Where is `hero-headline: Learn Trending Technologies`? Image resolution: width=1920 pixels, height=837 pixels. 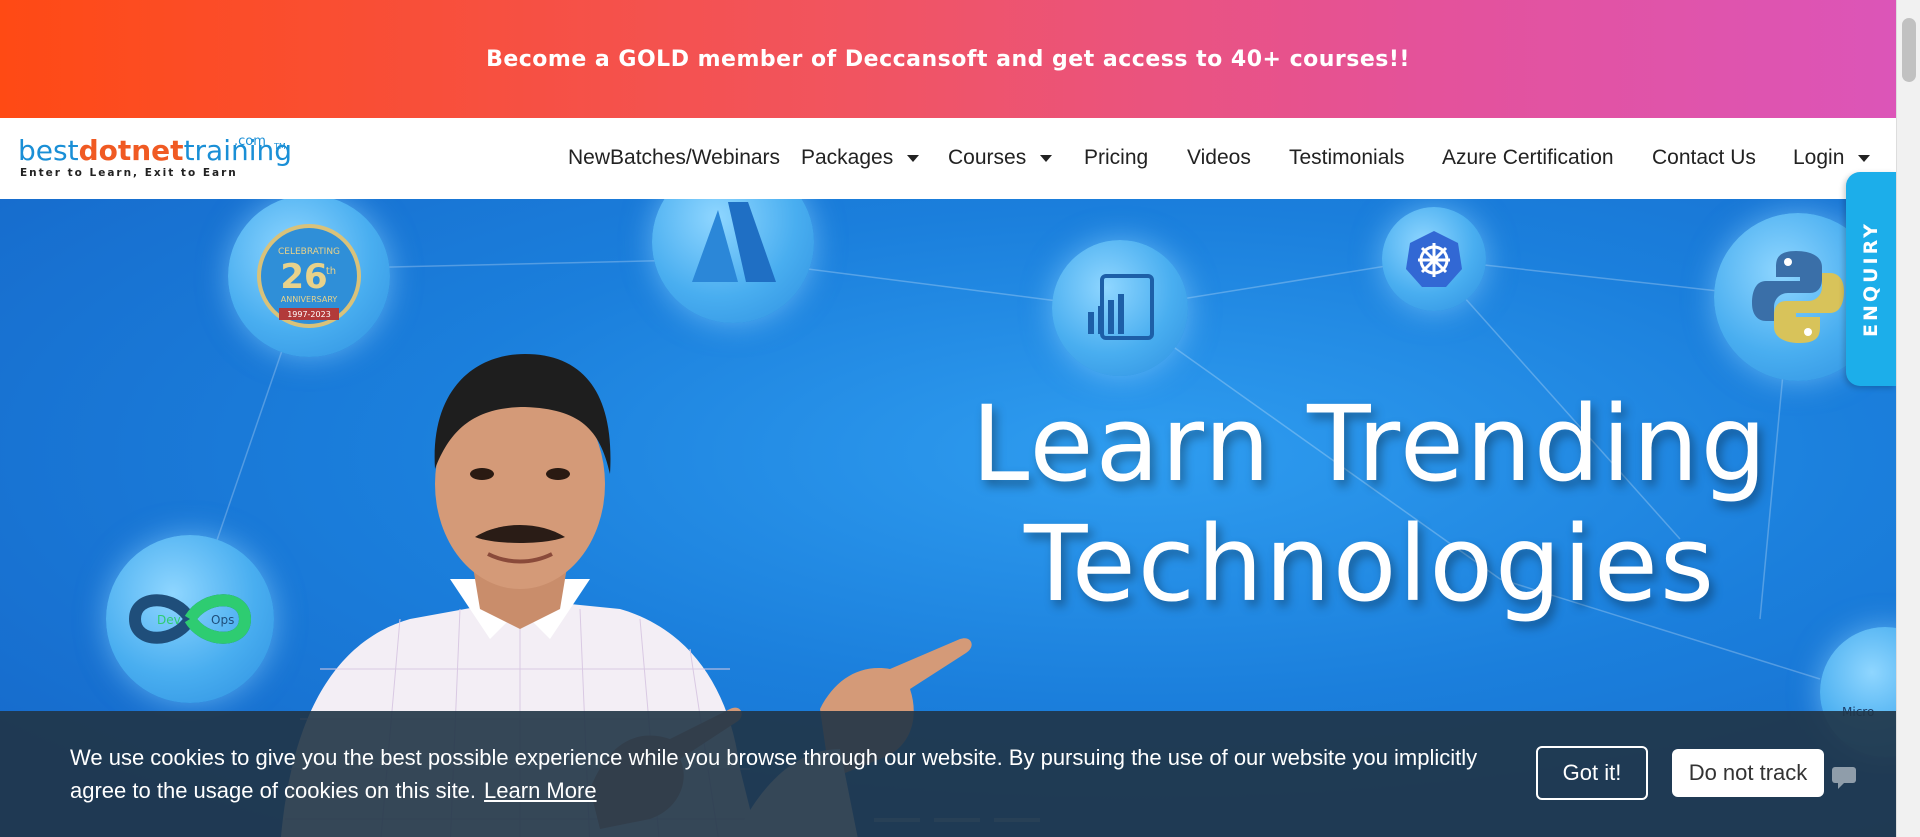 hero-headline: Learn Trending Technologies is located at coordinates (1370, 504).